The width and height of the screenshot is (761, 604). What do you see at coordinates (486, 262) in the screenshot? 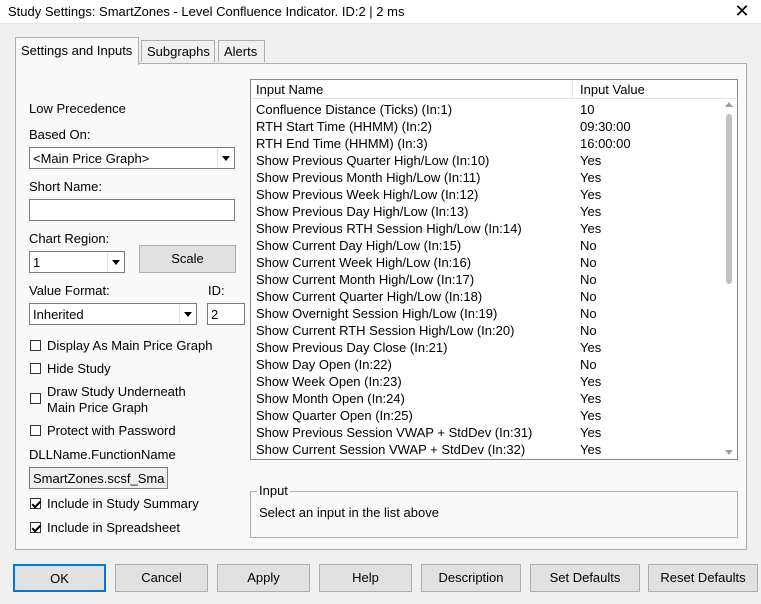
I see `table-row: Show Current Week High/Low (In:16) No` at bounding box center [486, 262].